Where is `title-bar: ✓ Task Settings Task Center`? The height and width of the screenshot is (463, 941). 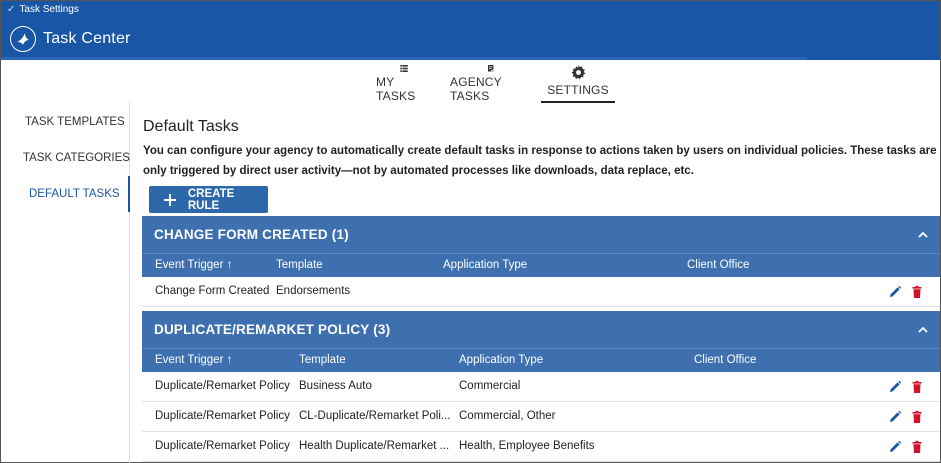 title-bar: ✓ Task Settings Task Center is located at coordinates (470, 30).